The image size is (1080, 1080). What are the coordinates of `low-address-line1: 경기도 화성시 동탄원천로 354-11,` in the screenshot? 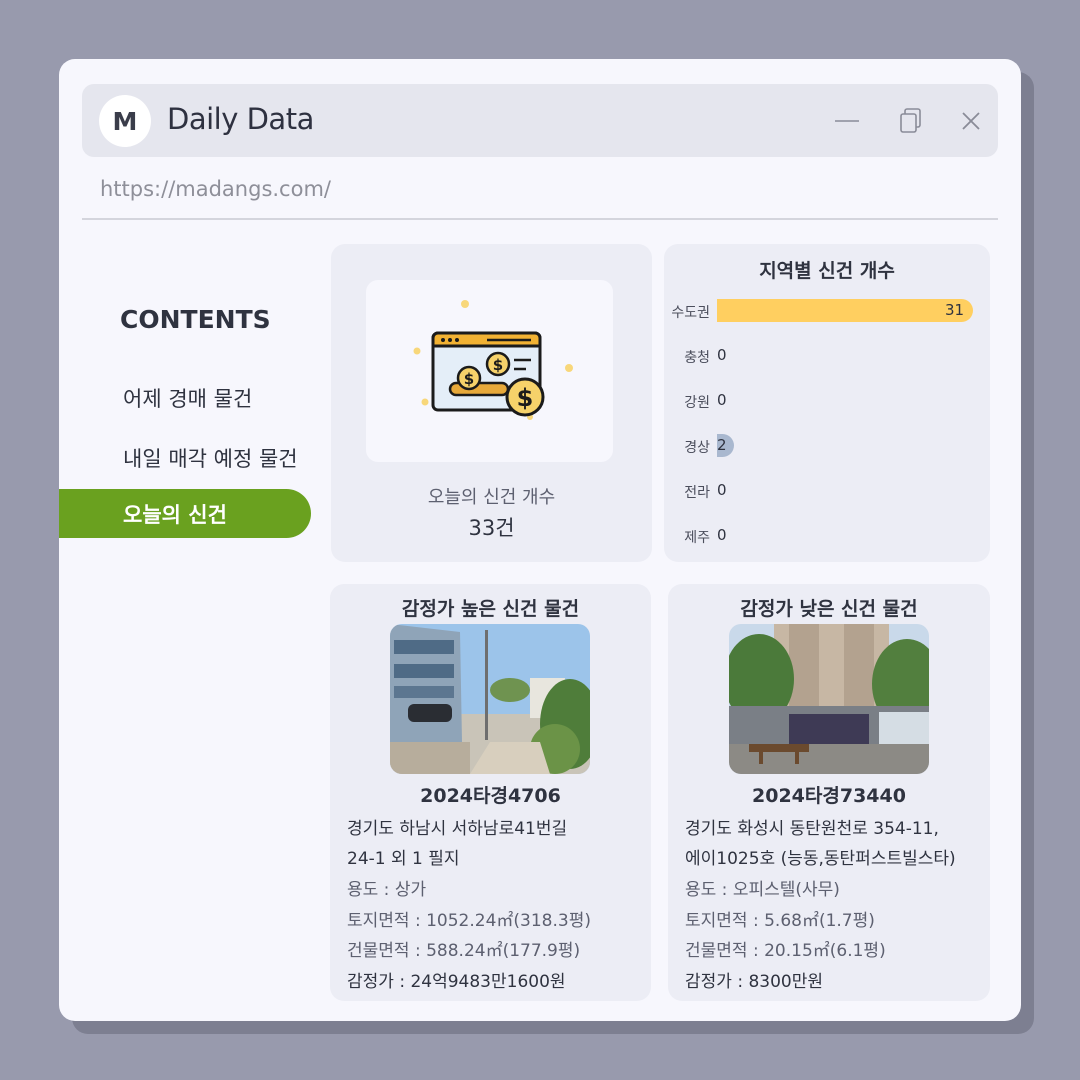 It's located at (812, 829).